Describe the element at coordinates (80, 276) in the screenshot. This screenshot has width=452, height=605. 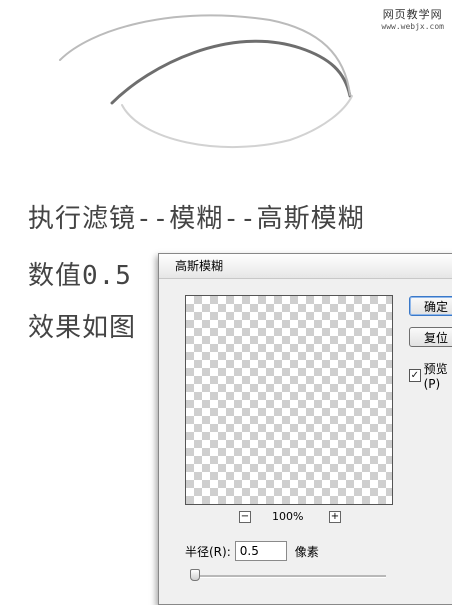
I see `instruction-value: 数值0.5` at that location.